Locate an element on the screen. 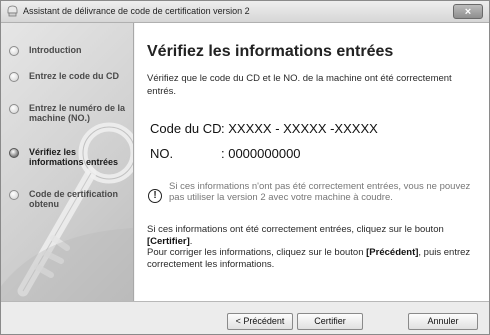 The image size is (490, 335). instruction-line1-end: . is located at coordinates (191, 241).